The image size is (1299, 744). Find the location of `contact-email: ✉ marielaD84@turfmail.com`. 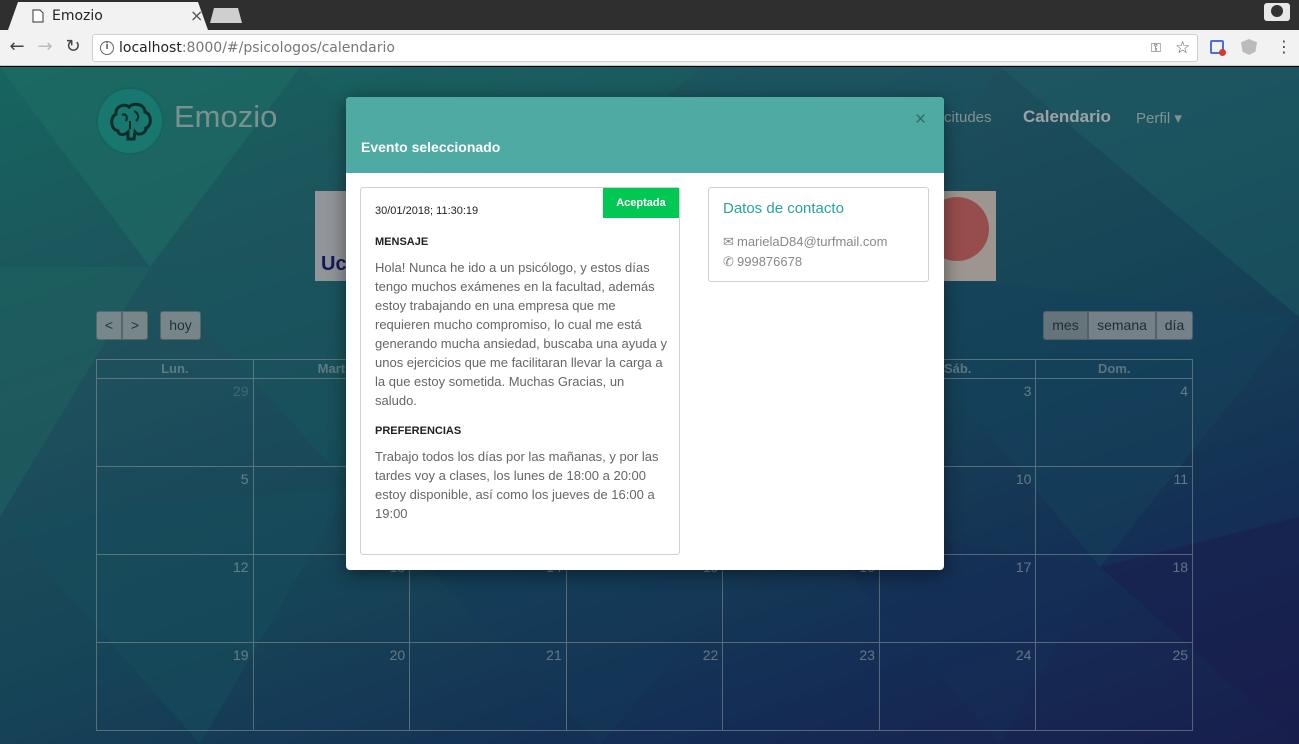

contact-email: ✉ marielaD84@turfmail.com is located at coordinates (805, 242).